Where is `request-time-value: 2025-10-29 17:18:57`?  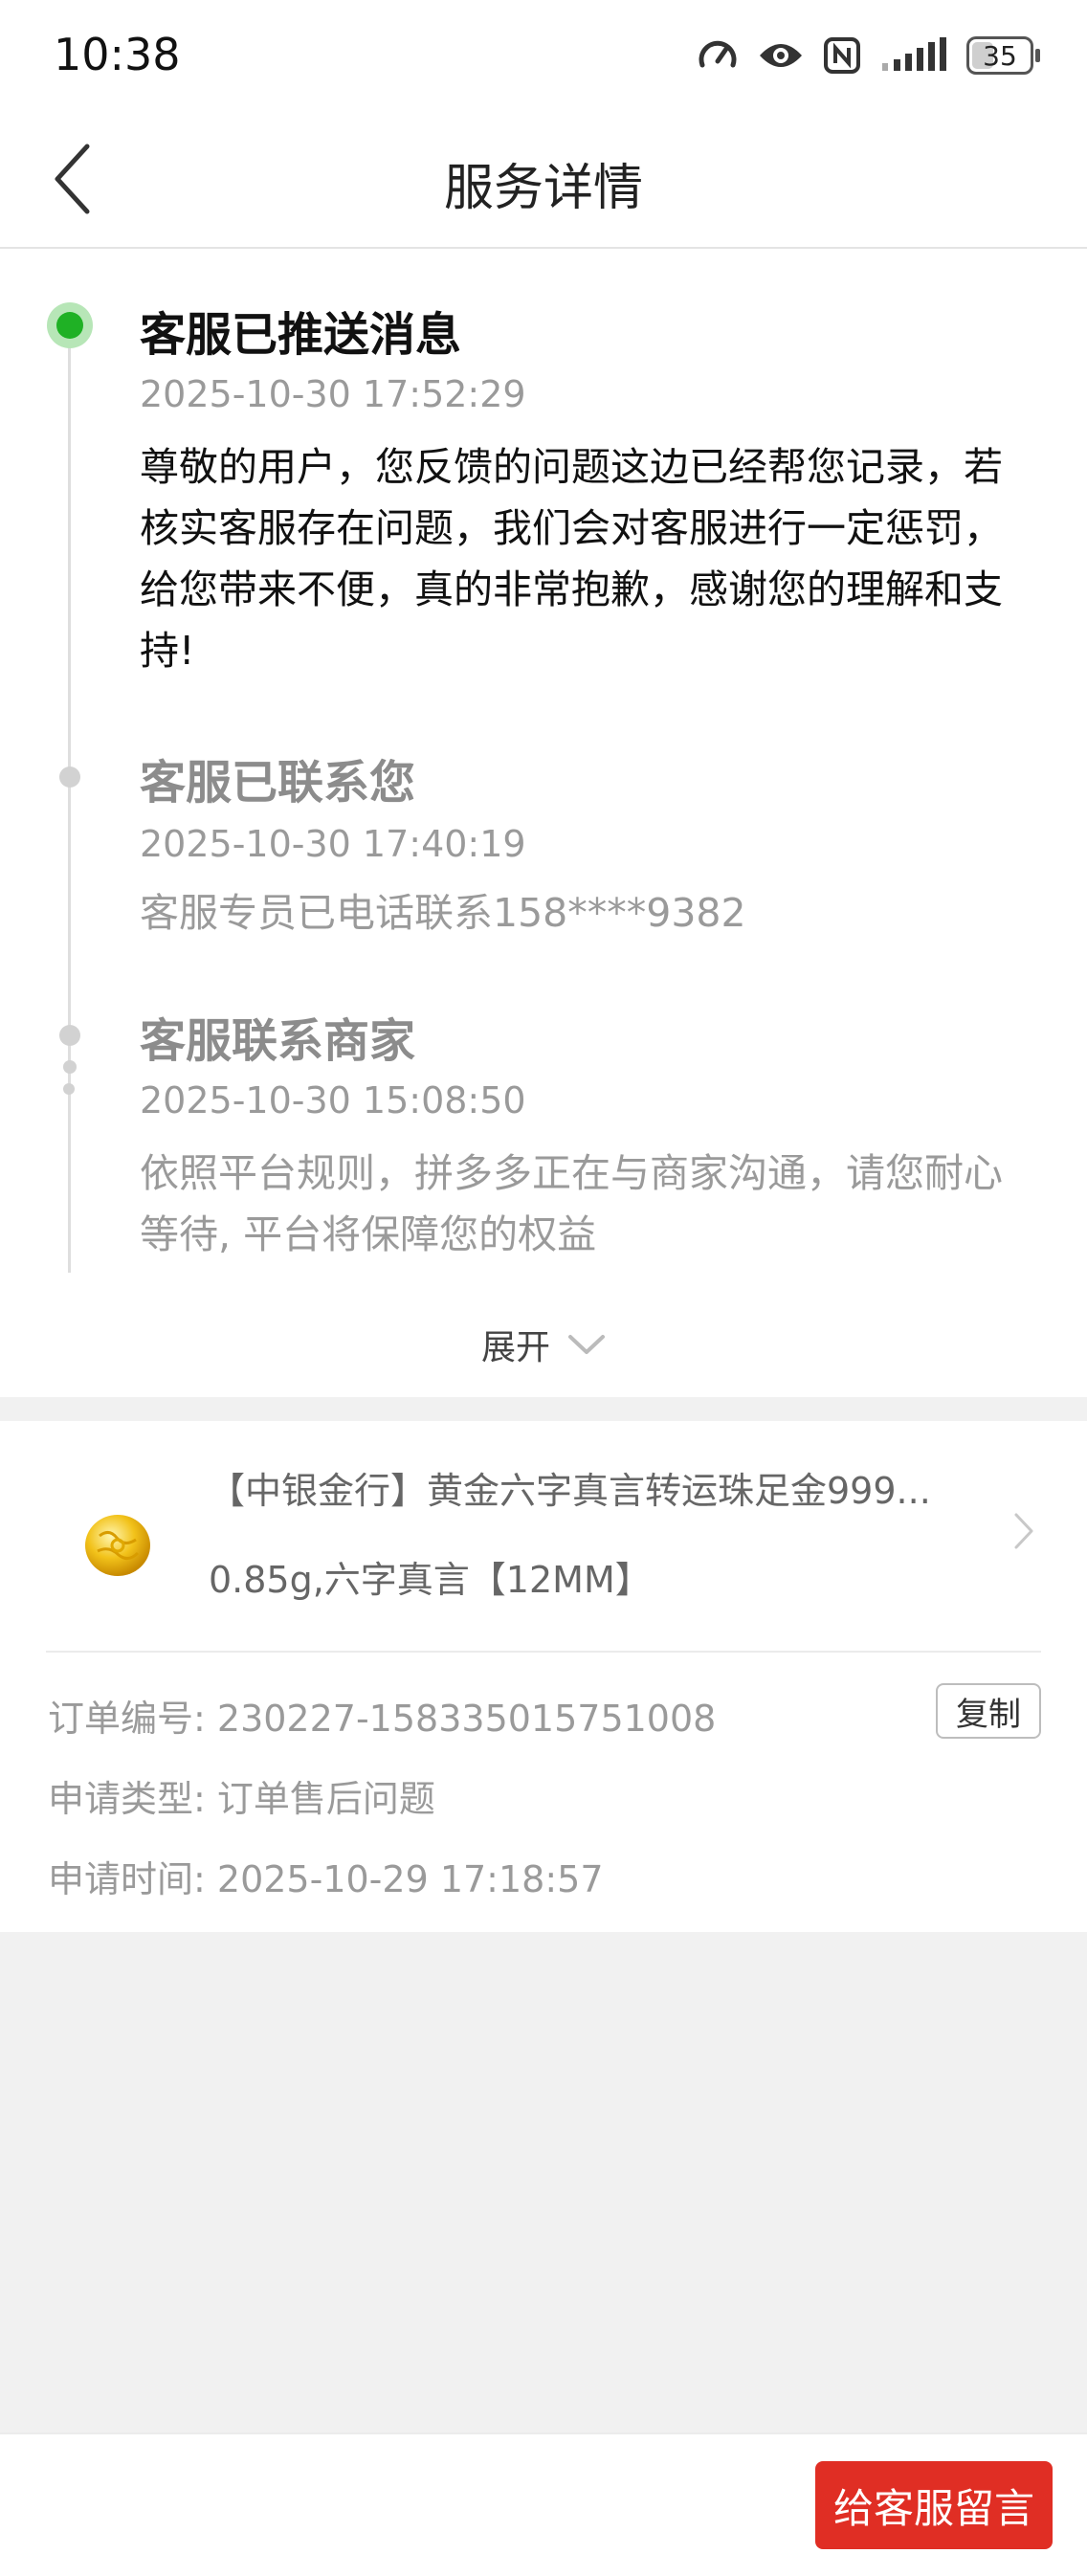
request-time-value: 2025-10-29 17:18:57 is located at coordinates (410, 1879).